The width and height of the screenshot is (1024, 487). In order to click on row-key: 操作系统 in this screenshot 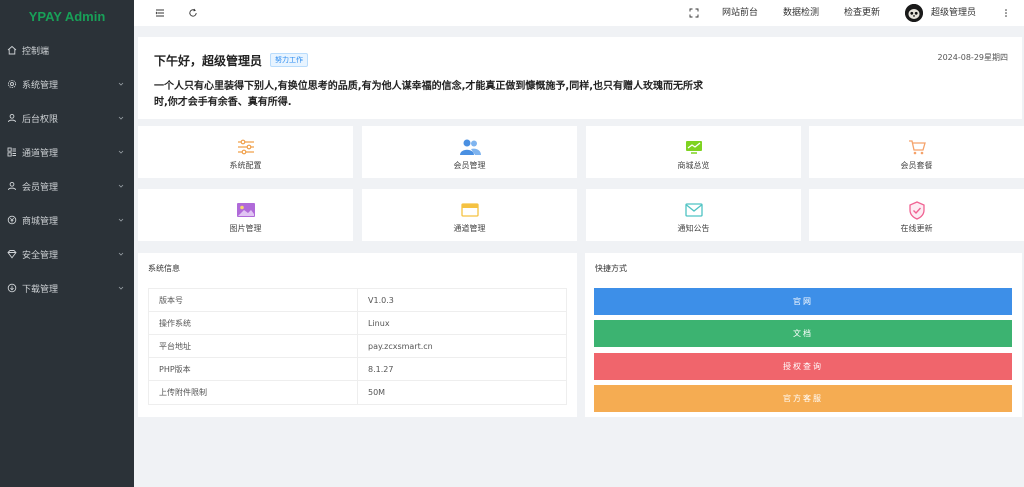, I will do `click(253, 323)`.